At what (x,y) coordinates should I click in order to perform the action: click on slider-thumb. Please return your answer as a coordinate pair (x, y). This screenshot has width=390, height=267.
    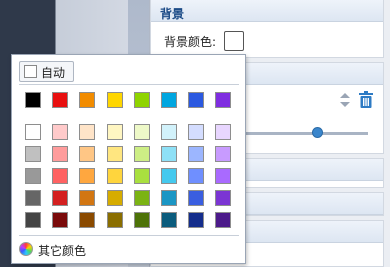
    Looking at the image, I should click on (317, 132).